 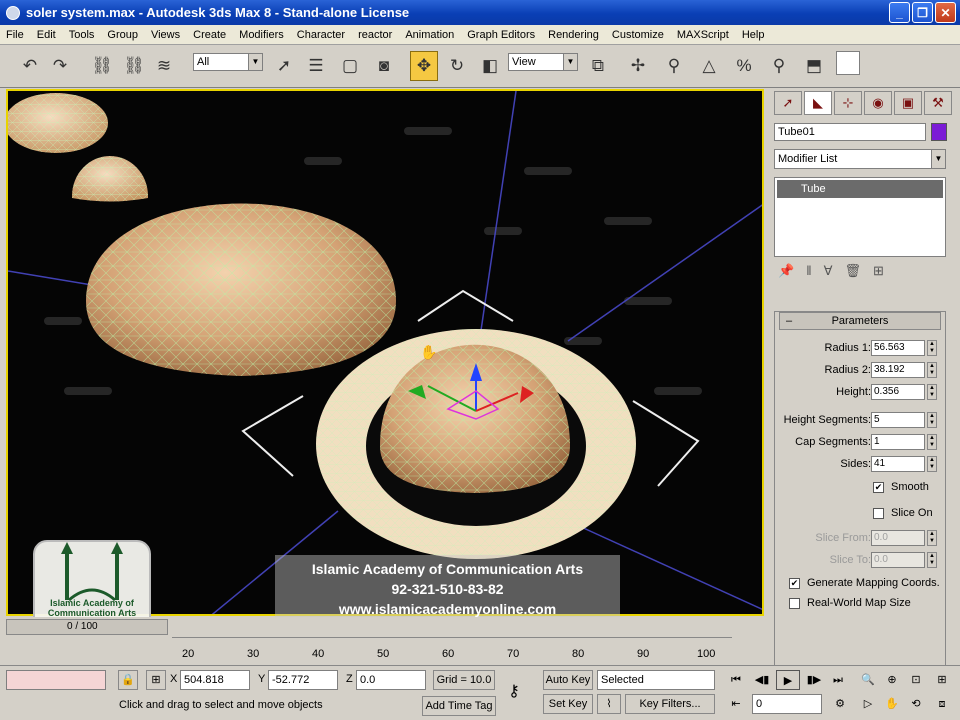 What do you see at coordinates (514, 692) in the screenshot?
I see `key-icon: ⚷` at bounding box center [514, 692].